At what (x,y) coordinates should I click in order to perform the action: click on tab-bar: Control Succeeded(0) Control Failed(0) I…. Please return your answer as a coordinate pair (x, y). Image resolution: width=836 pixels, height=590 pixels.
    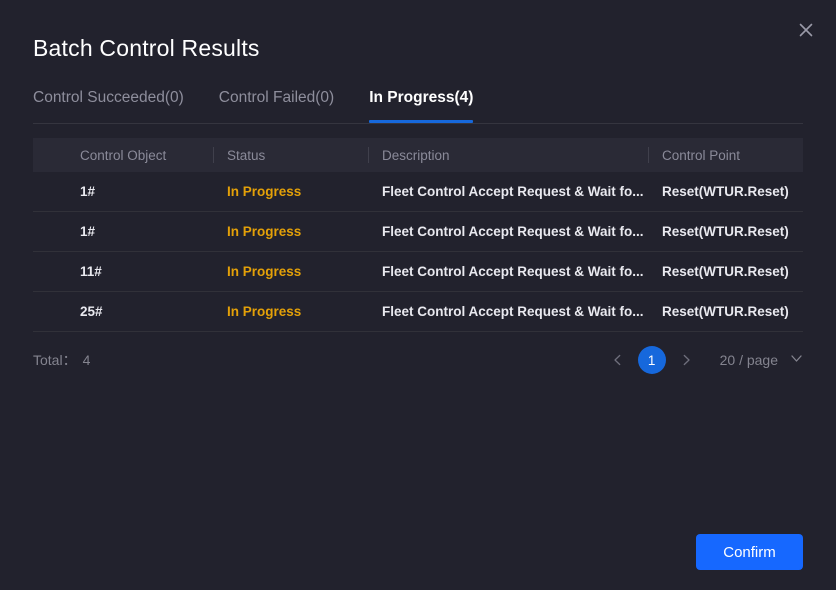
    Looking at the image, I should click on (418, 106).